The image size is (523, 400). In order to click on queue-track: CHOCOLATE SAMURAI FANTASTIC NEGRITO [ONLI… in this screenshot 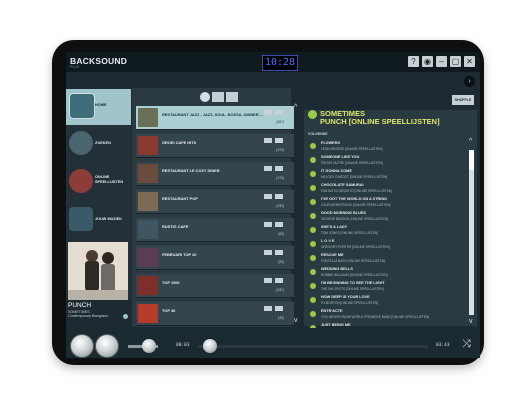, I will do `click(386, 189)`.